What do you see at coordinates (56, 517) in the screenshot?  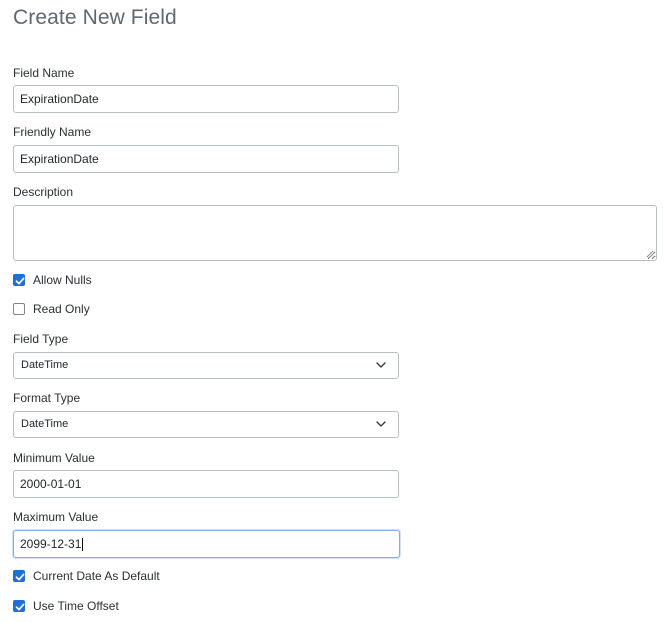 I see `maximum-value-label: Maximum Value` at bounding box center [56, 517].